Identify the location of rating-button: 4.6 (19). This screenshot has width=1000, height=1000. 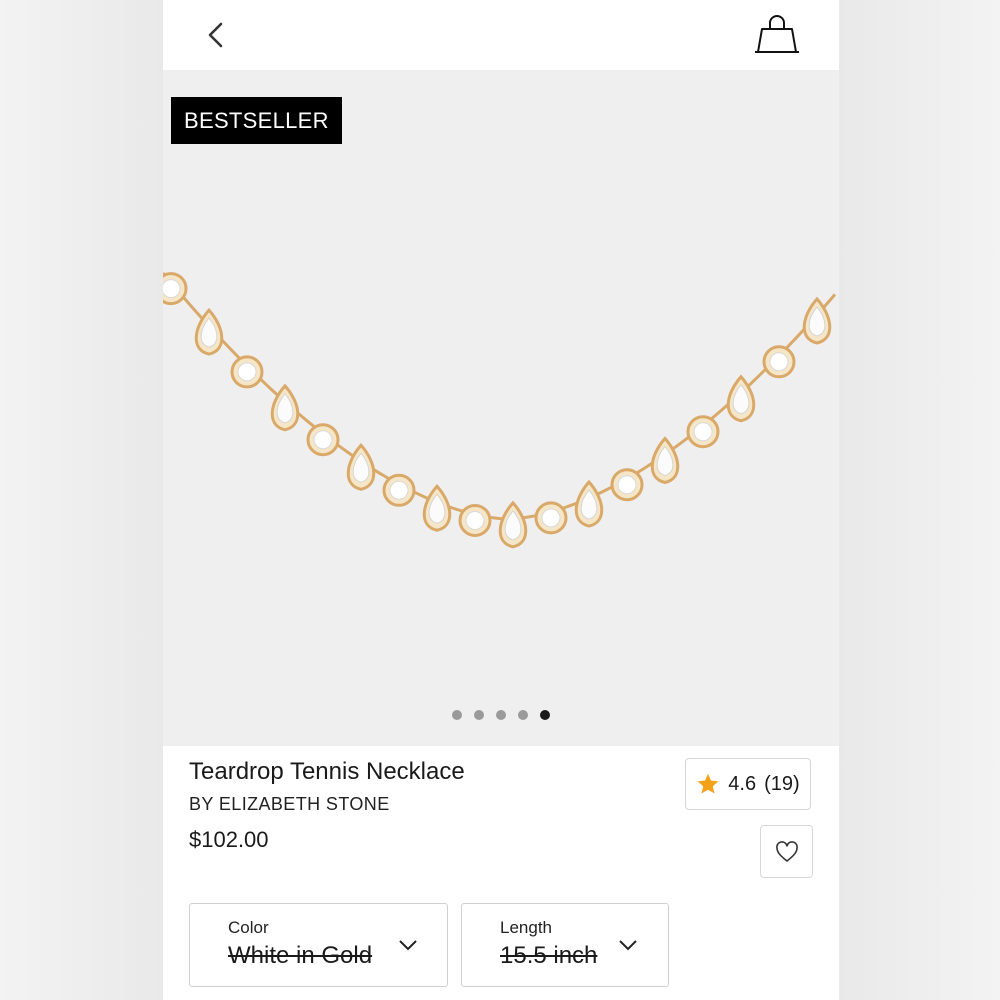
(748, 784).